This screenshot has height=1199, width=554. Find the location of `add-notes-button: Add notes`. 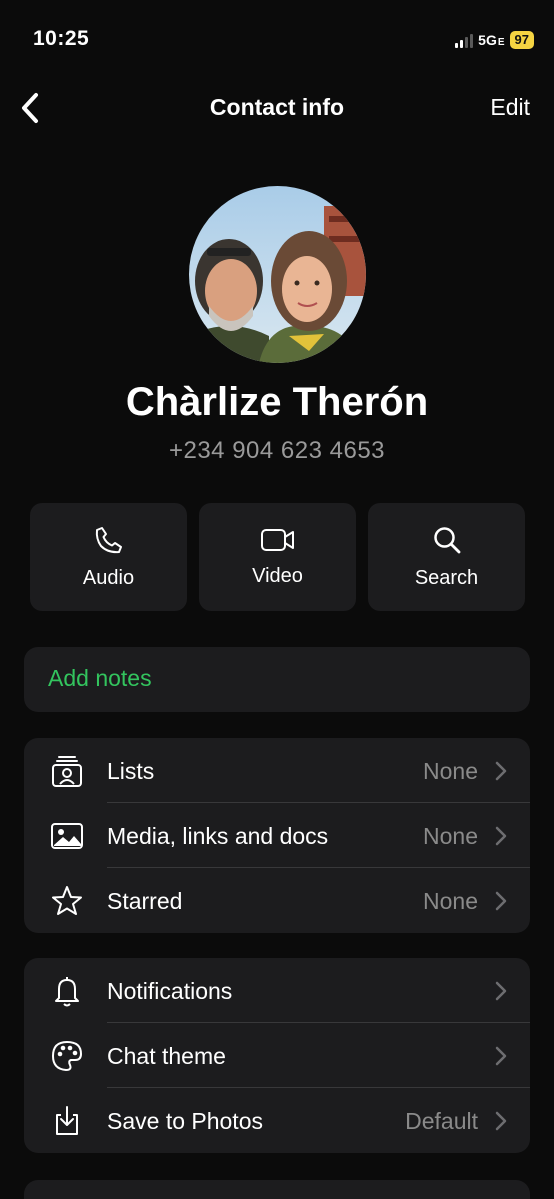

add-notes-button: Add notes is located at coordinates (277, 679).